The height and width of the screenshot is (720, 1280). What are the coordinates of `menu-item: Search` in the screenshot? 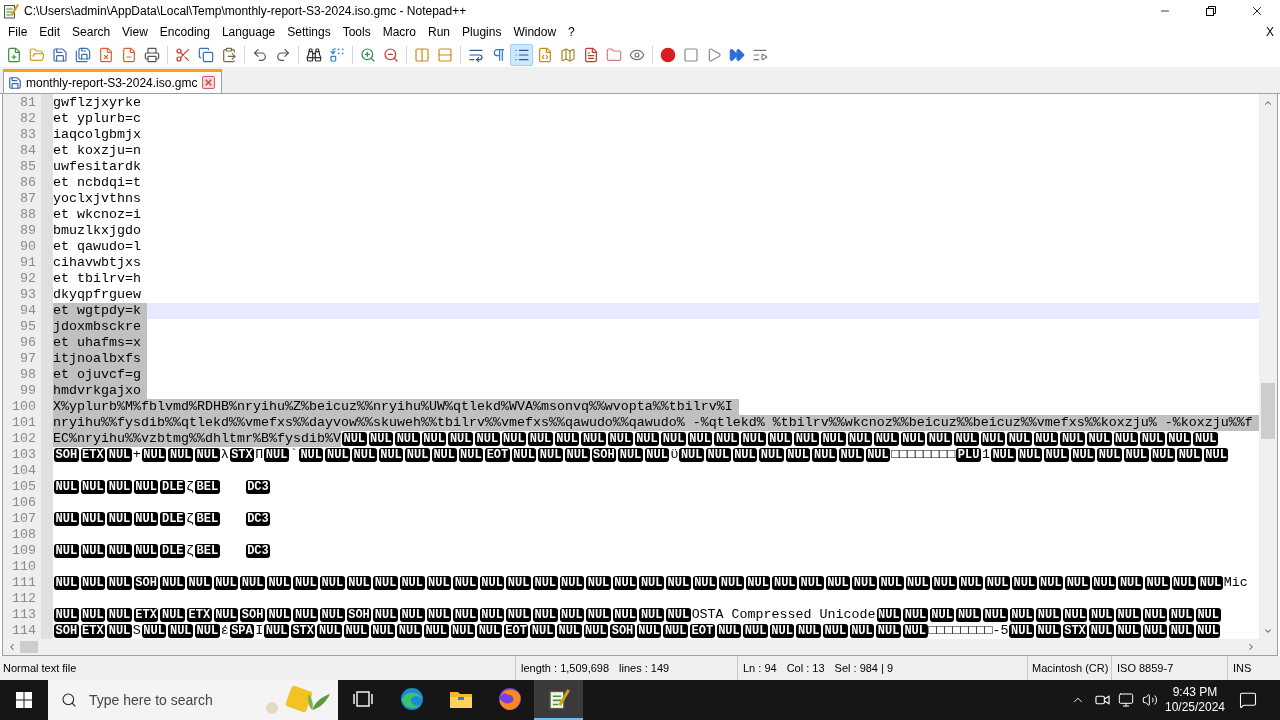 It's located at (91, 32).